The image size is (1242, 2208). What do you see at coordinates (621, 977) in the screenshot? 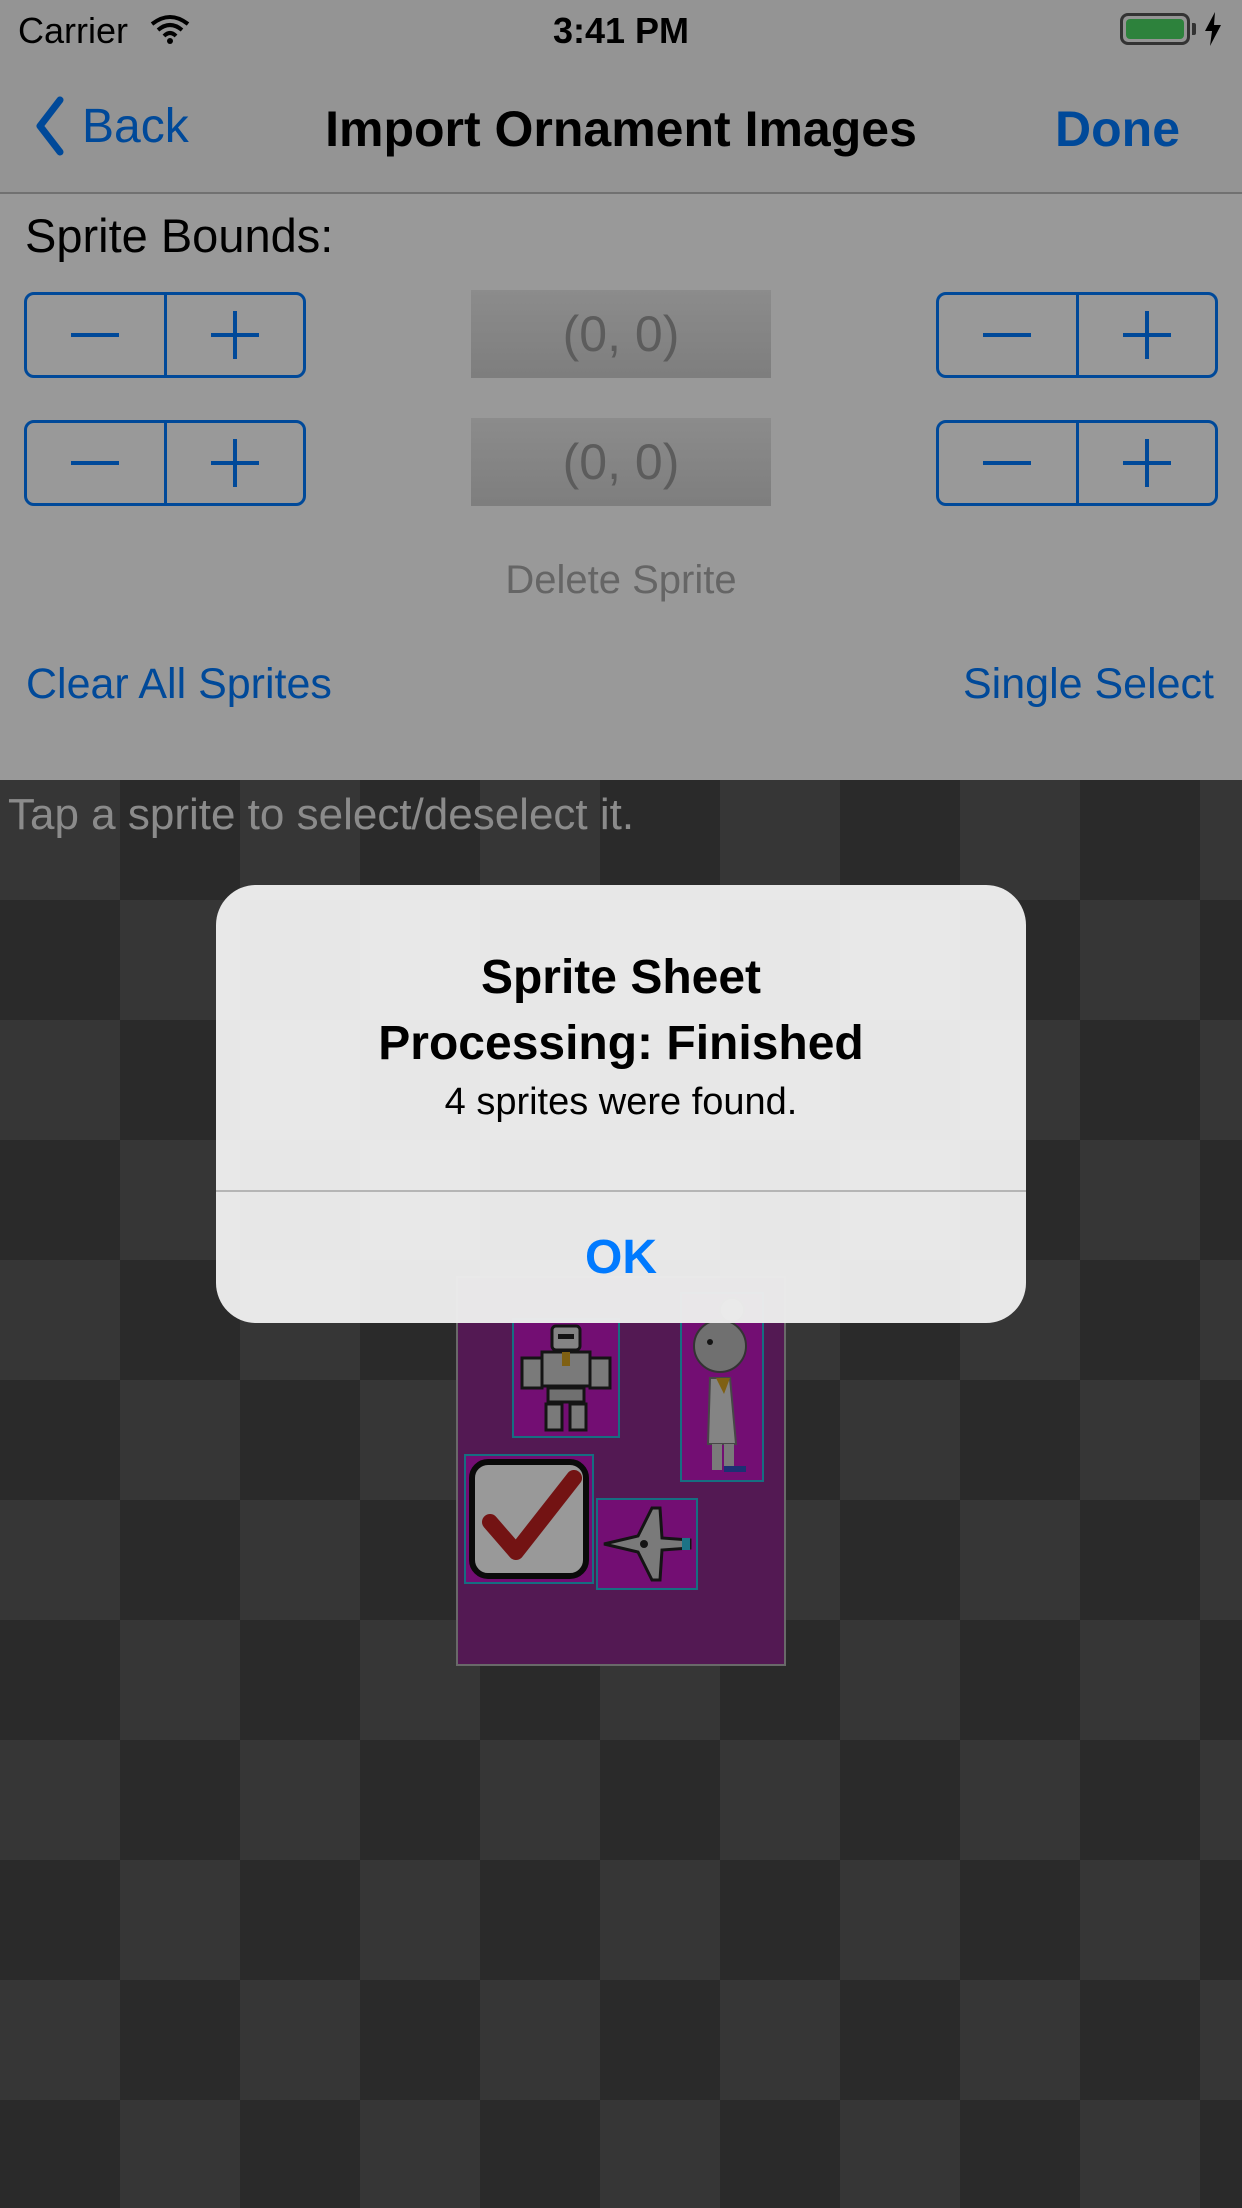
I see `alert-title-line-1: Sprite Sheet` at bounding box center [621, 977].